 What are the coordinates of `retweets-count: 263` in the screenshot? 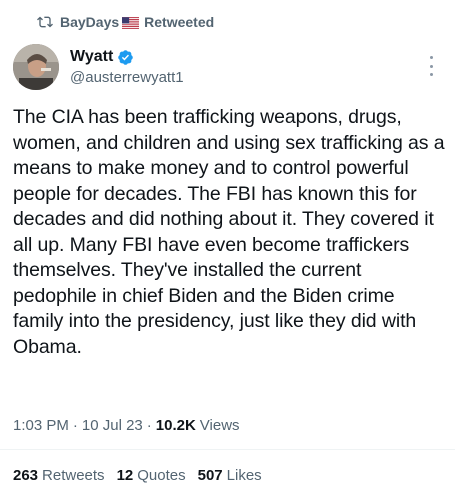 It's located at (26, 475).